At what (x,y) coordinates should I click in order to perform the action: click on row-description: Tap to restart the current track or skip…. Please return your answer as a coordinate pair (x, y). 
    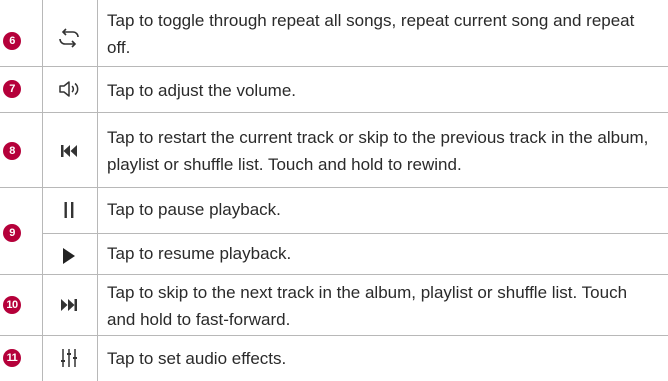
    Looking at the image, I should click on (378, 151).